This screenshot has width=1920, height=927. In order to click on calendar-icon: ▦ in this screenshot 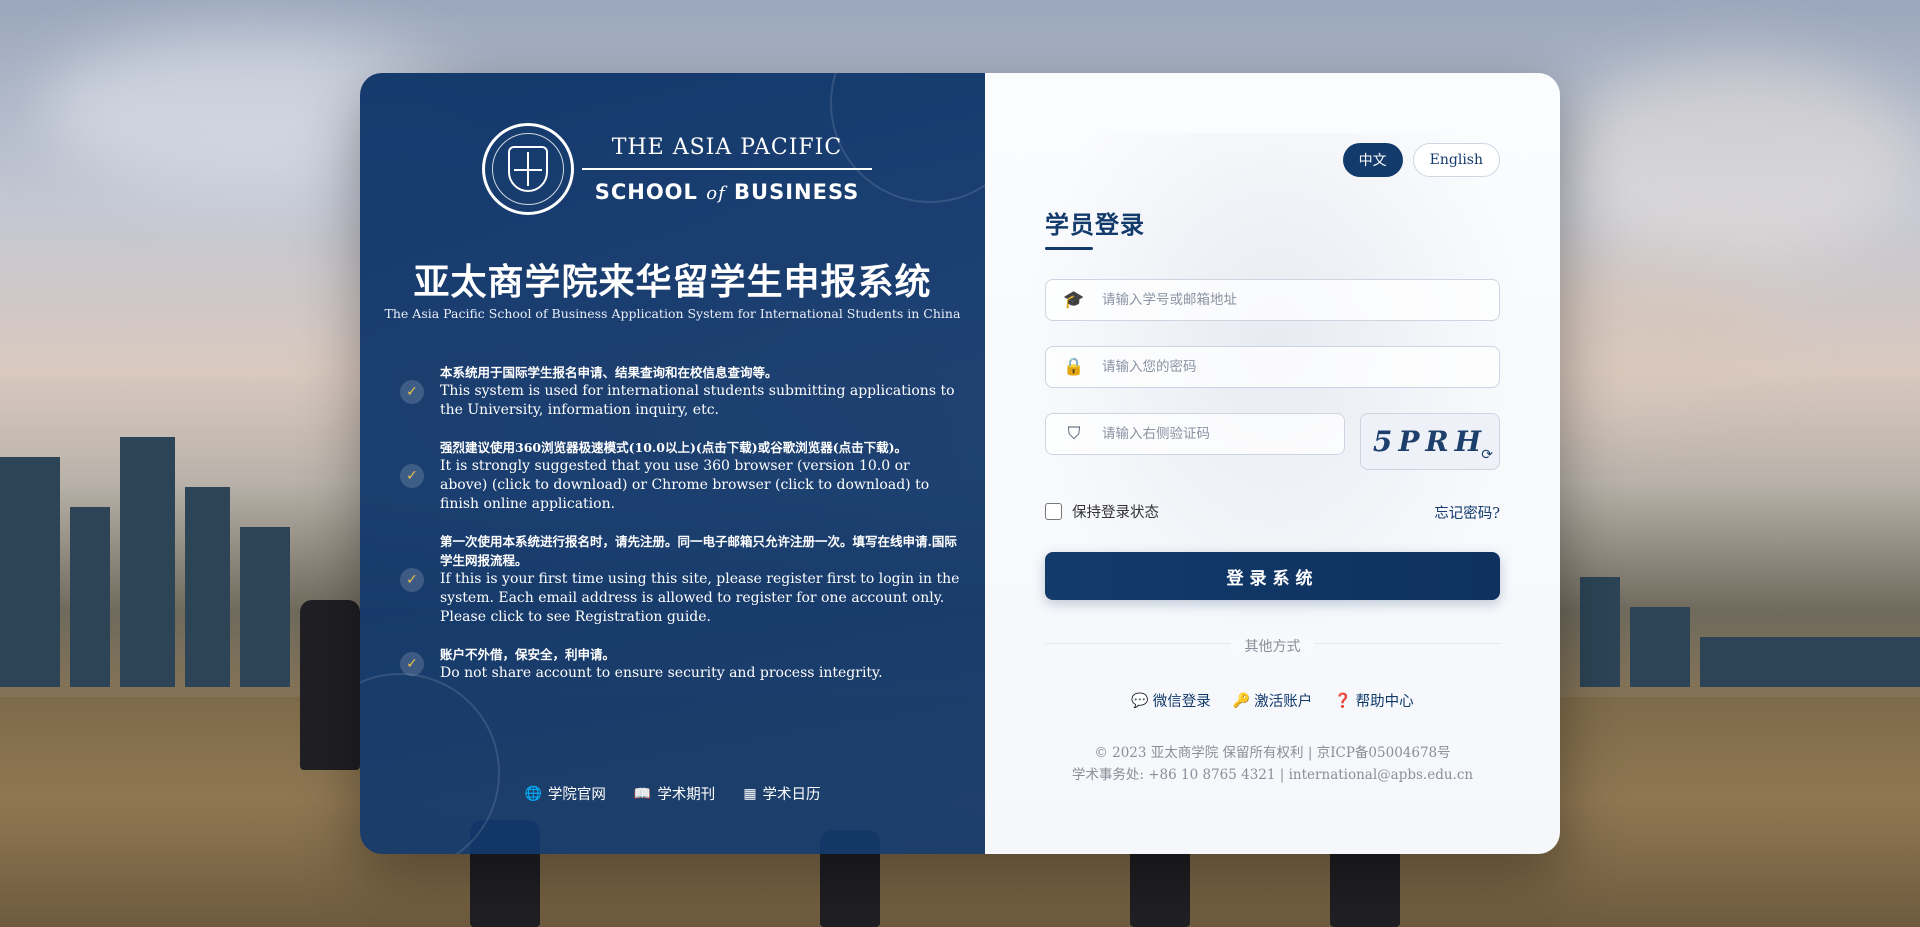, I will do `click(750, 793)`.